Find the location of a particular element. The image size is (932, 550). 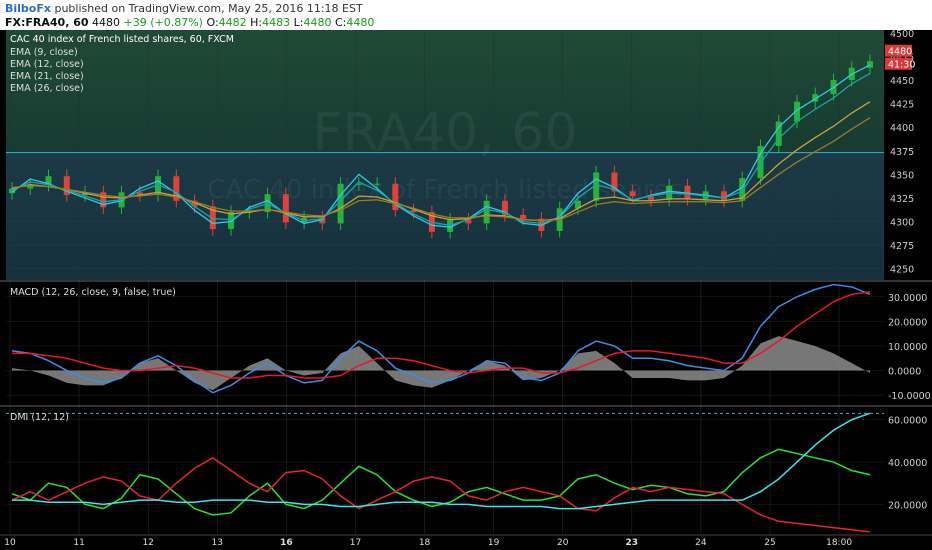

price-axis-label: 4375 is located at coordinates (902, 152).